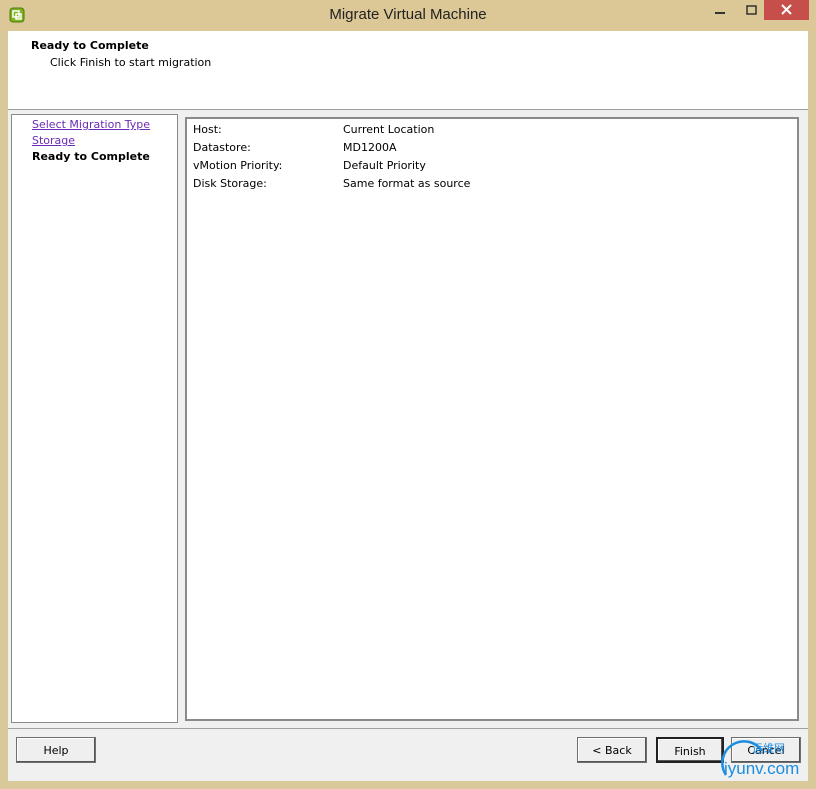 This screenshot has width=816, height=789. What do you see at coordinates (238, 165) in the screenshot?
I see `summary-label: vMotion Priority:` at bounding box center [238, 165].